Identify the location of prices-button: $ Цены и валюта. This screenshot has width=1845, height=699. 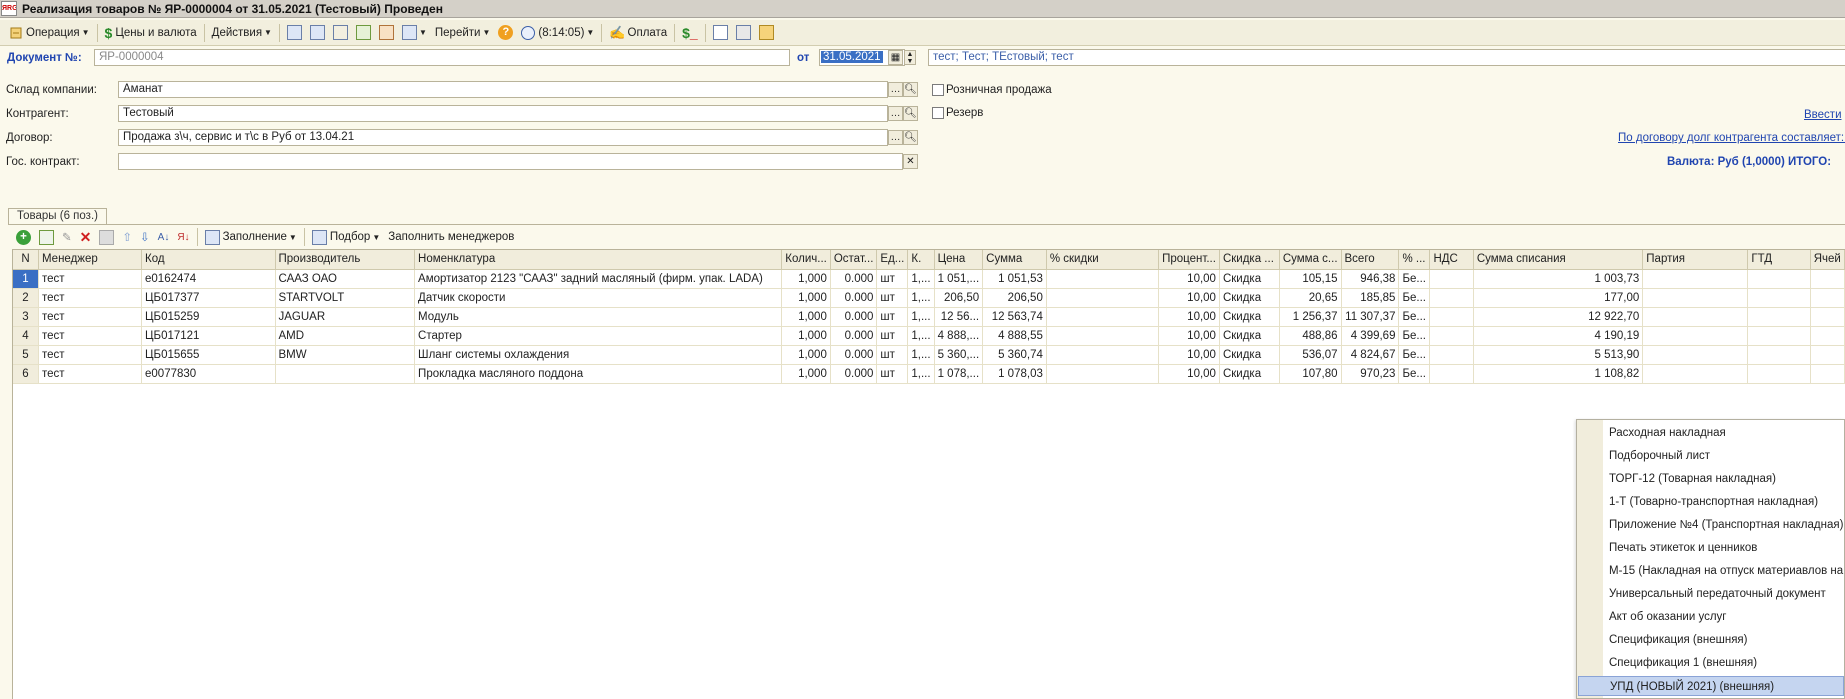
(151, 33).